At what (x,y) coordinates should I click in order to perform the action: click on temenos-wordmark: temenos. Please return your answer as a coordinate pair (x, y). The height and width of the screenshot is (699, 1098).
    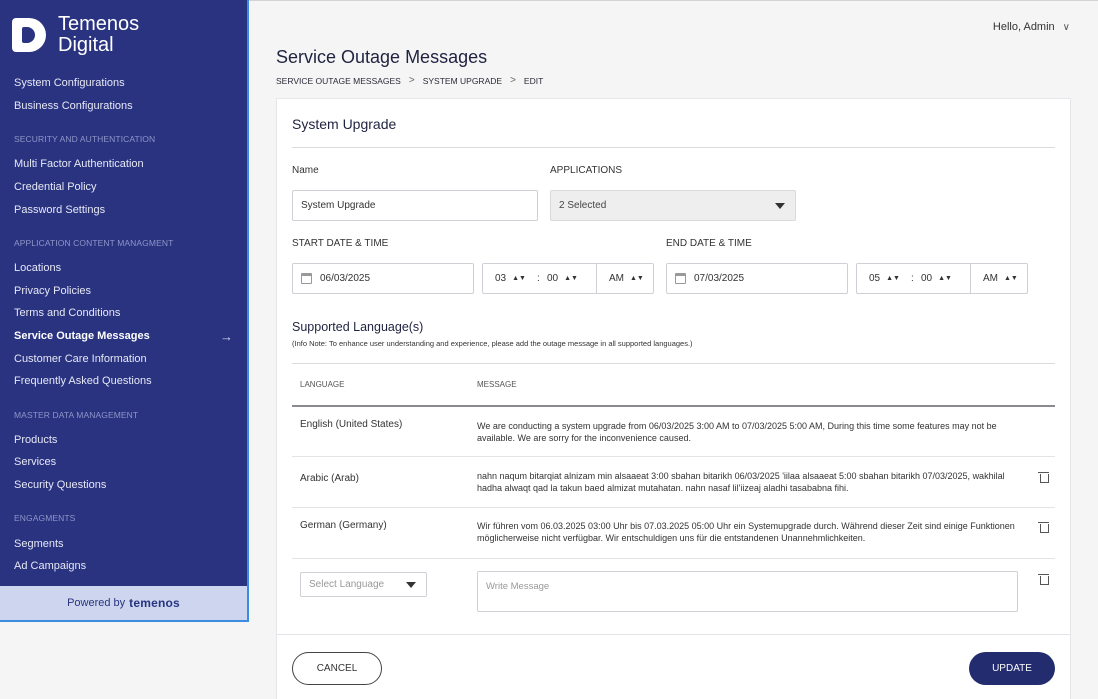
    Looking at the image, I should click on (154, 603).